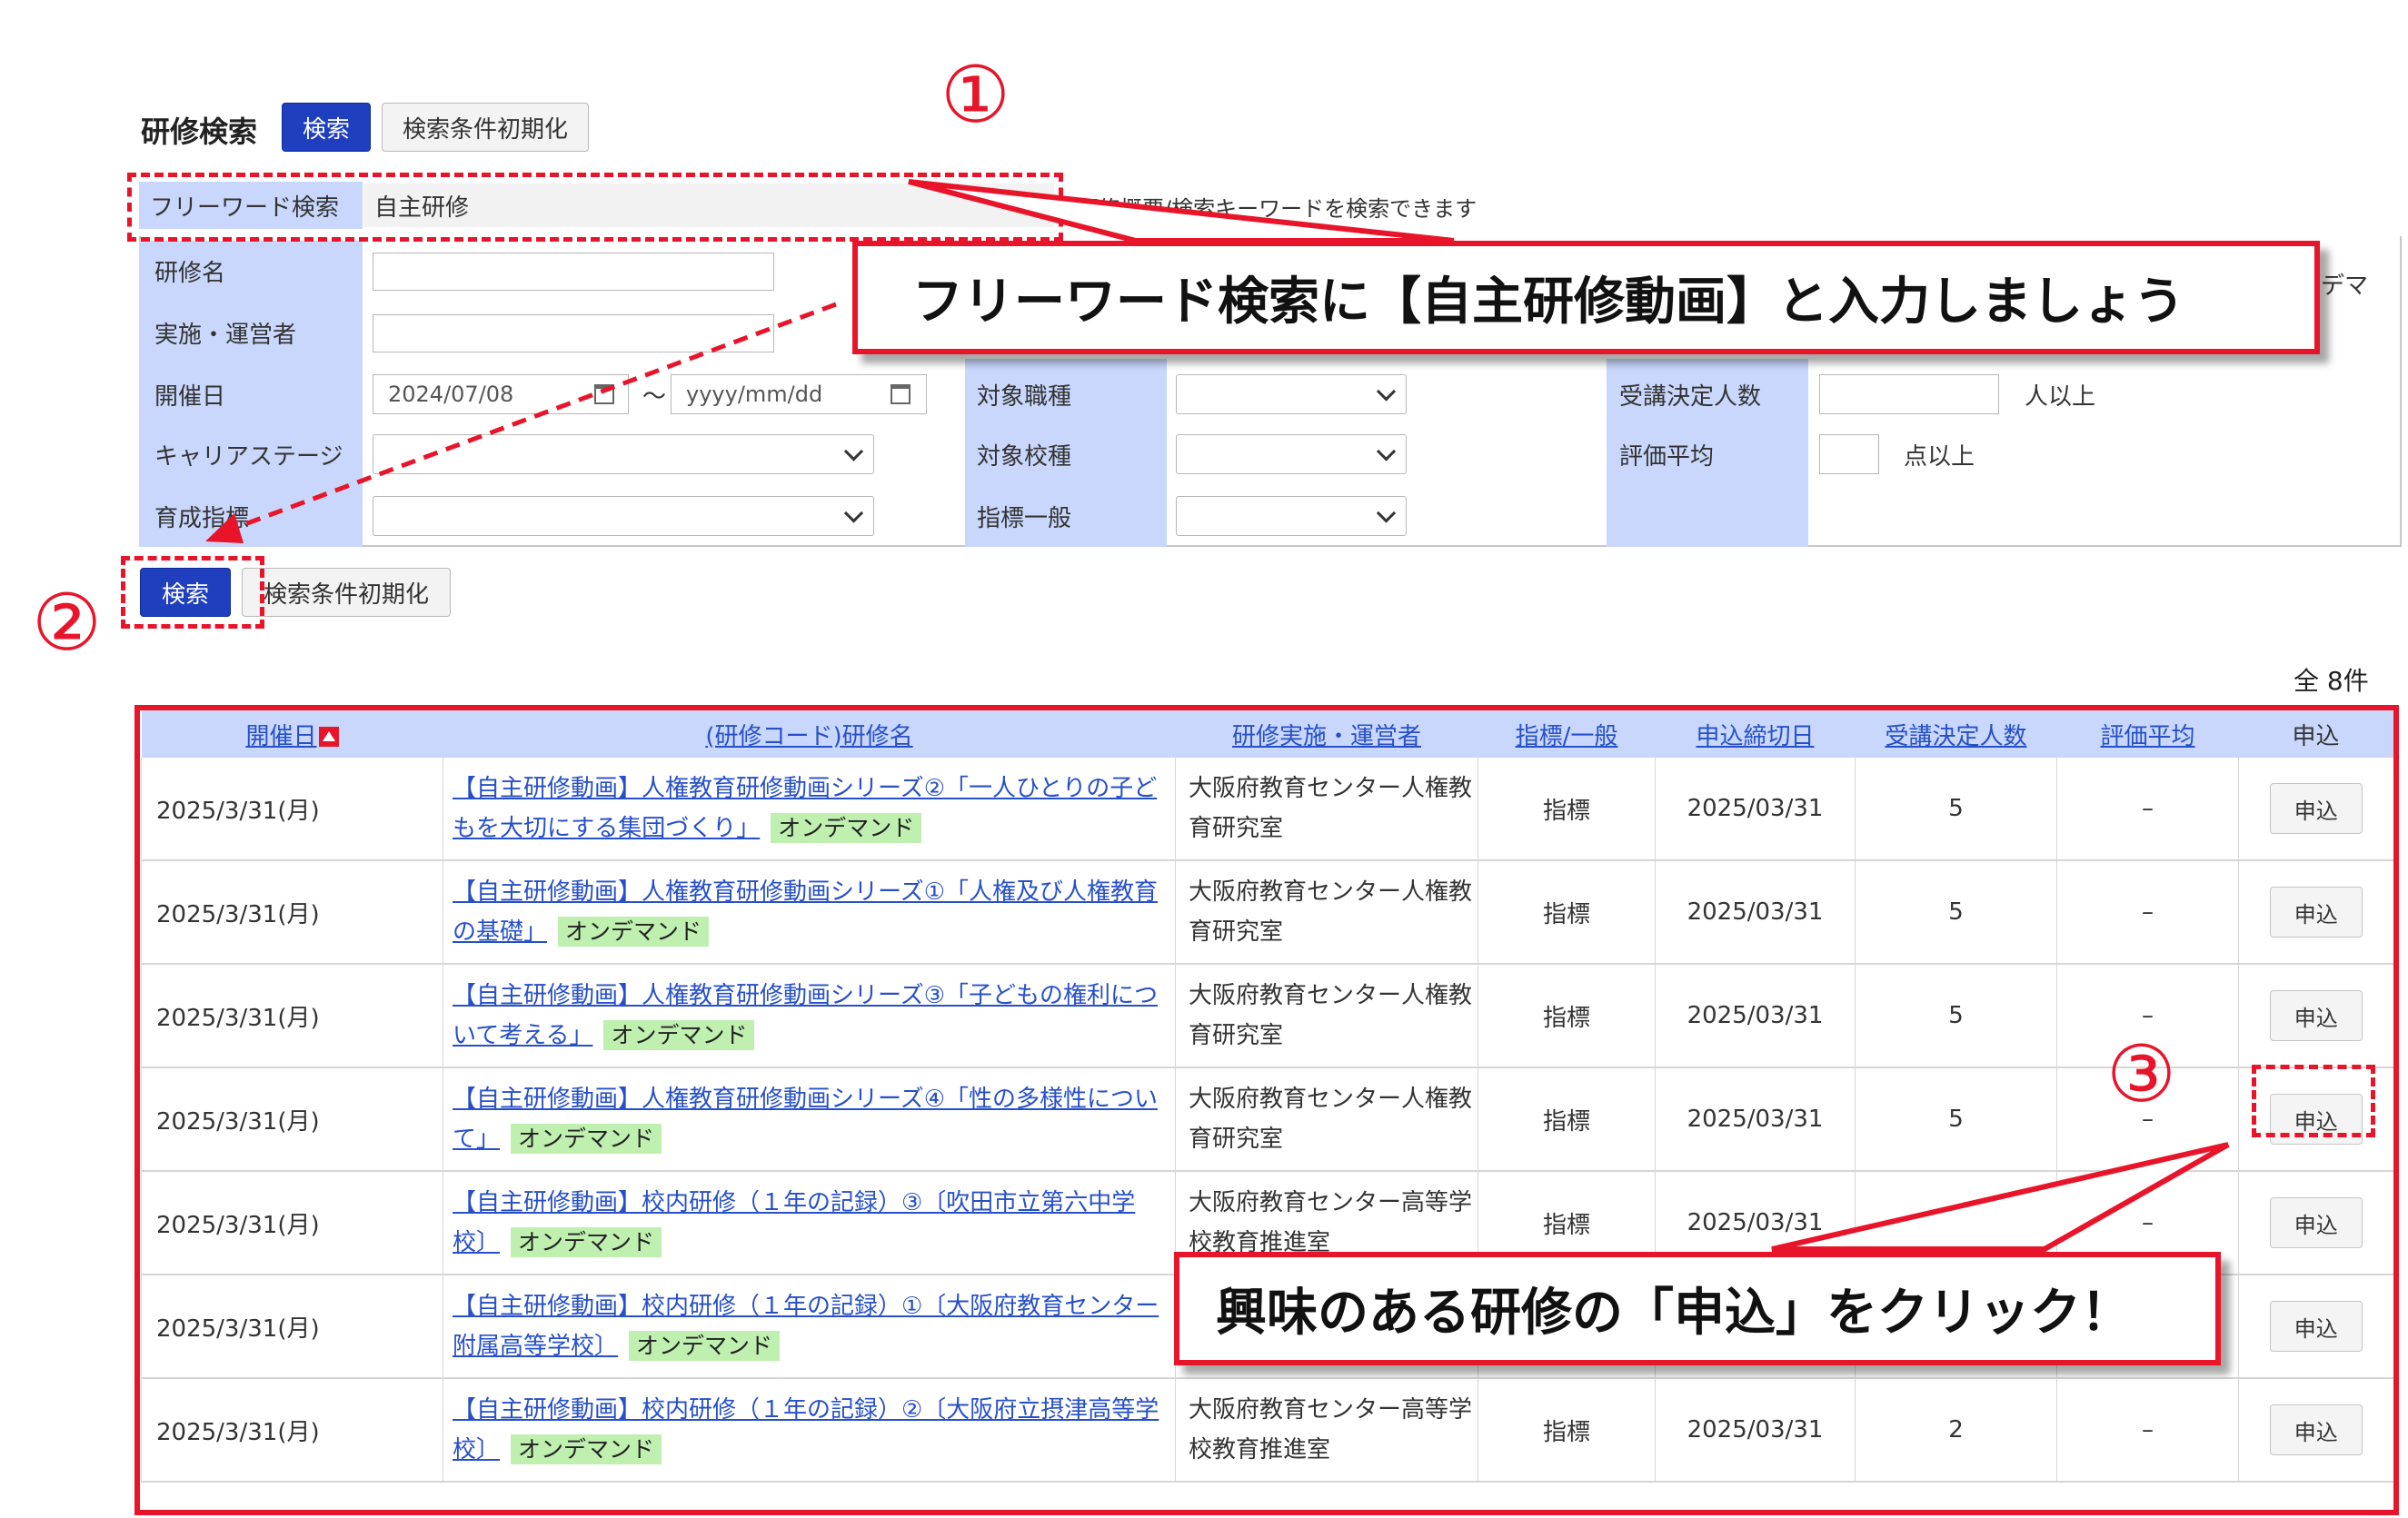  Describe the element at coordinates (2142, 1074) in the screenshot. I see `step-3-marker: ③` at that location.